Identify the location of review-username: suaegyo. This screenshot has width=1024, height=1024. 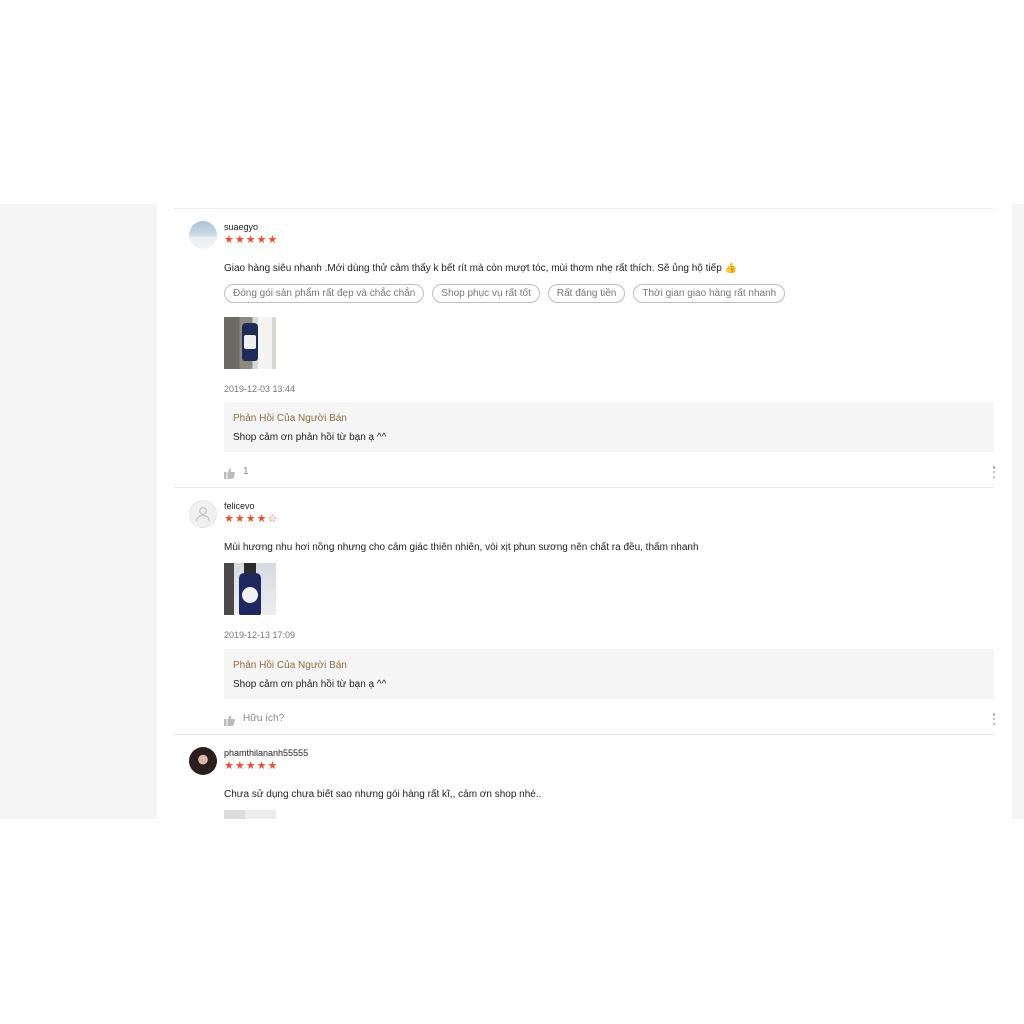
(241, 227).